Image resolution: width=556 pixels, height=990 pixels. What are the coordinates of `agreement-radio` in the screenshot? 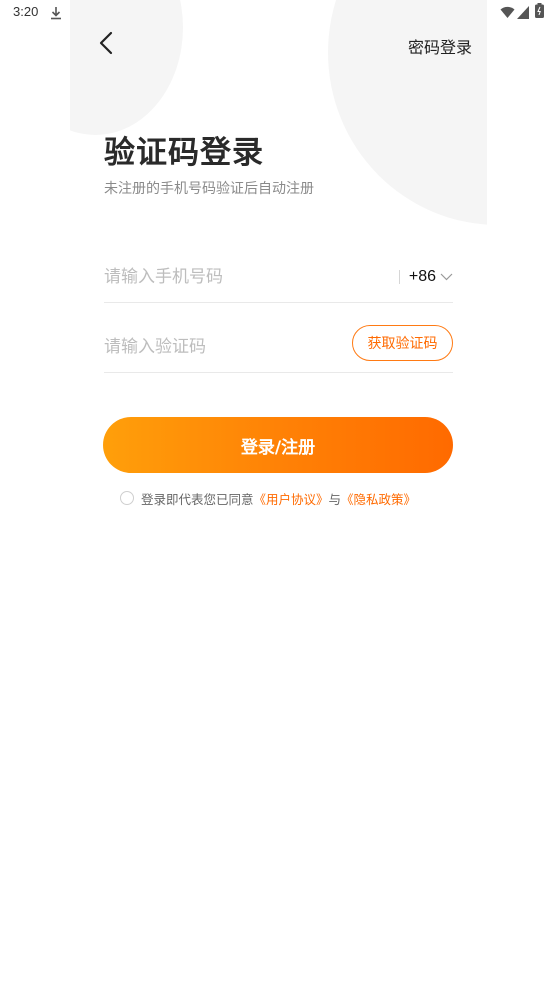 It's located at (127, 498).